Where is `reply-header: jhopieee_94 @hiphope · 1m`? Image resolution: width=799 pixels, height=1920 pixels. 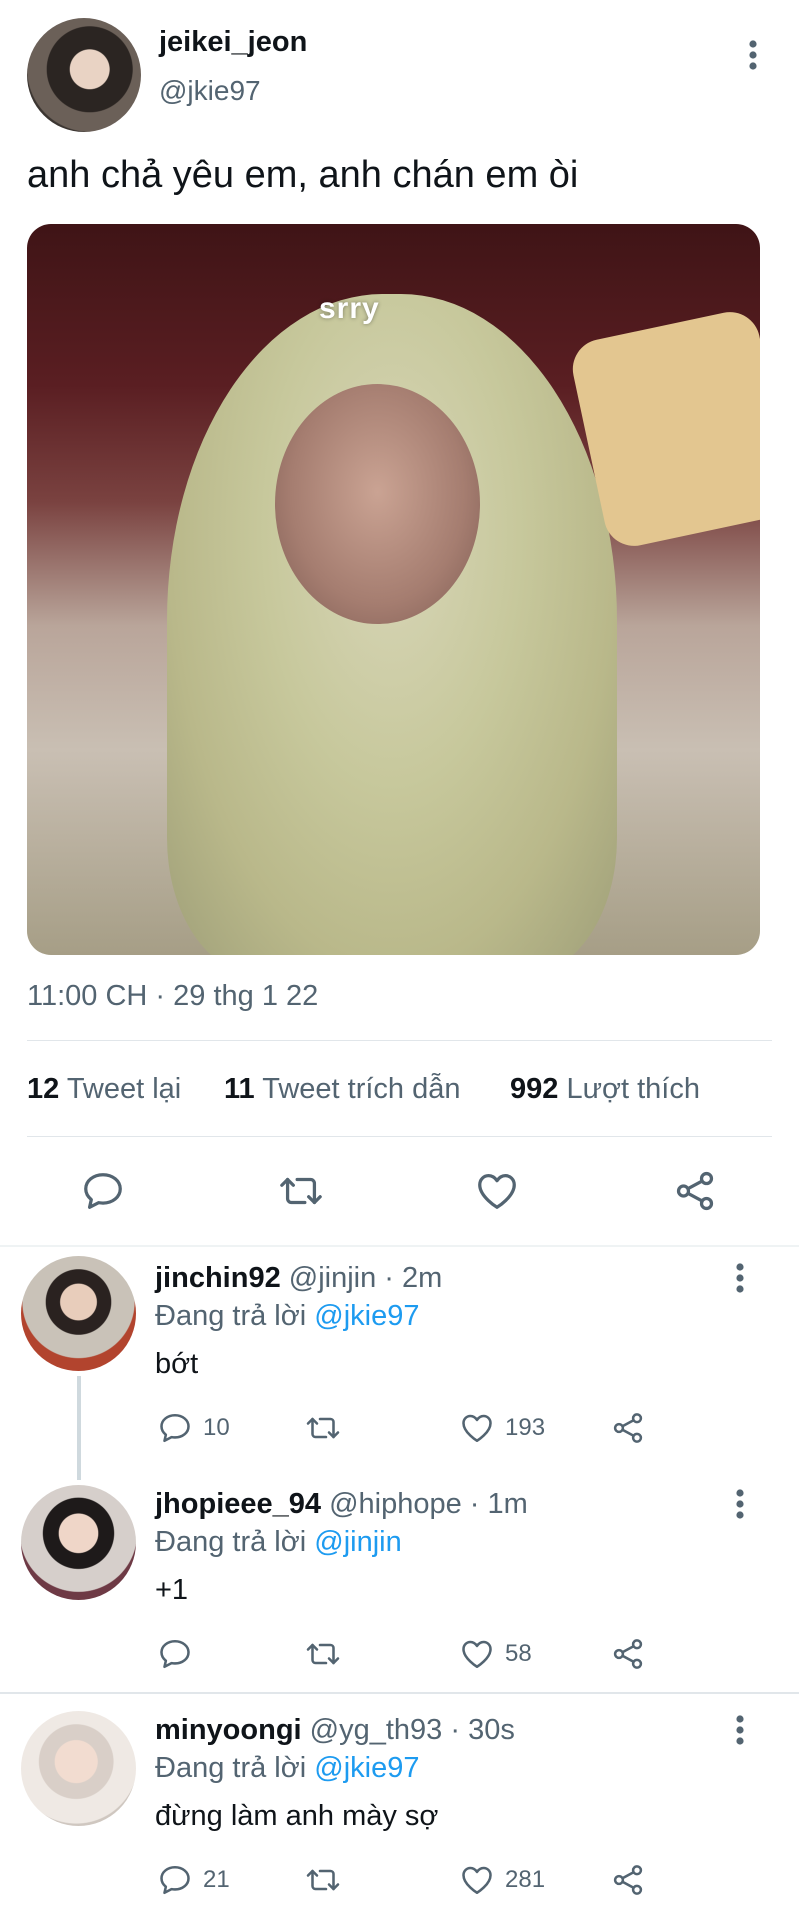 reply-header: jhopieee_94 @hiphope · 1m is located at coordinates (341, 1504).